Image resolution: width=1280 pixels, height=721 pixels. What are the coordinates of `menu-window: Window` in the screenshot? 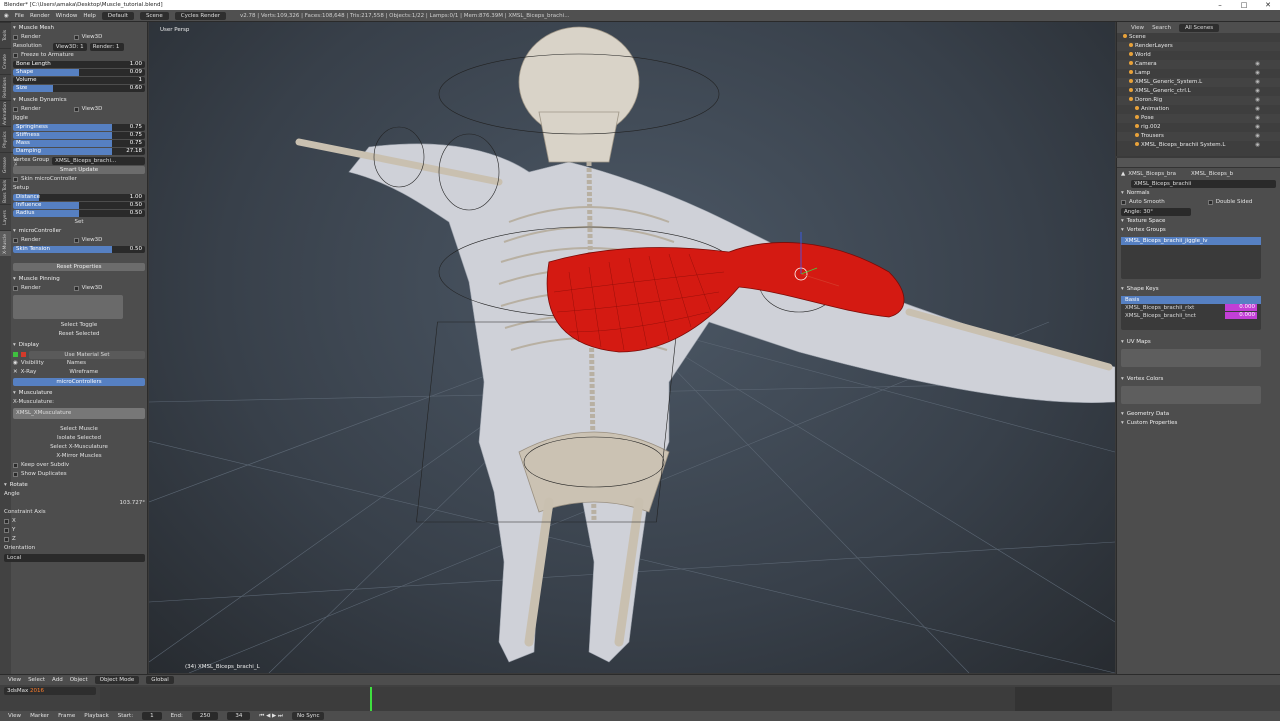 It's located at (67, 16).